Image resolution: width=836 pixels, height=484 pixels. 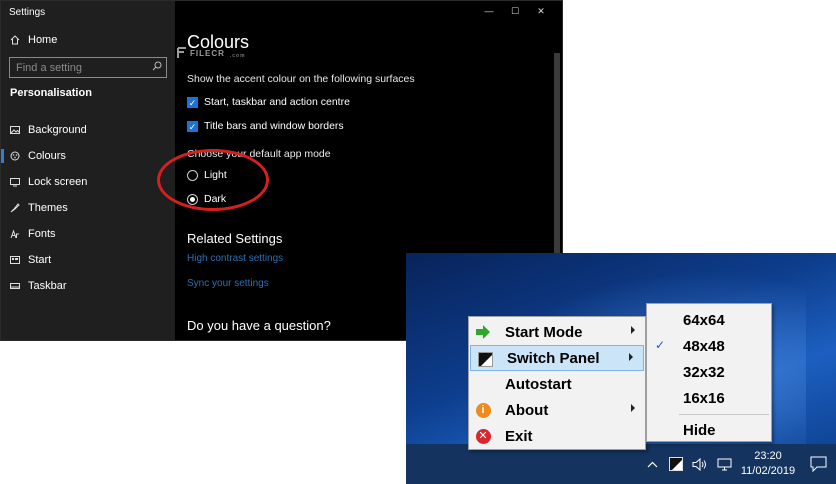 I want to click on fonts-icon, so click(x=14, y=234).